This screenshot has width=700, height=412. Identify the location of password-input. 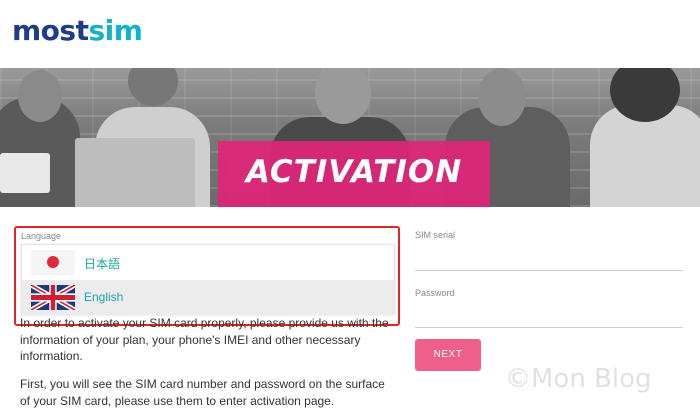
(549, 327).